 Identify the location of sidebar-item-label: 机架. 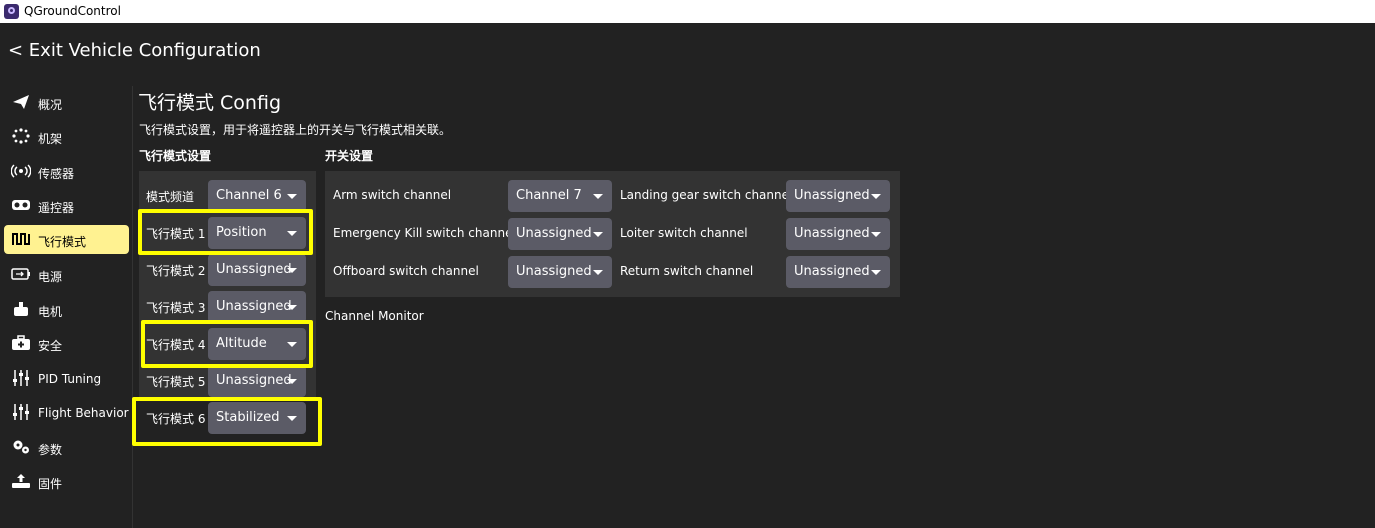
(50, 139).